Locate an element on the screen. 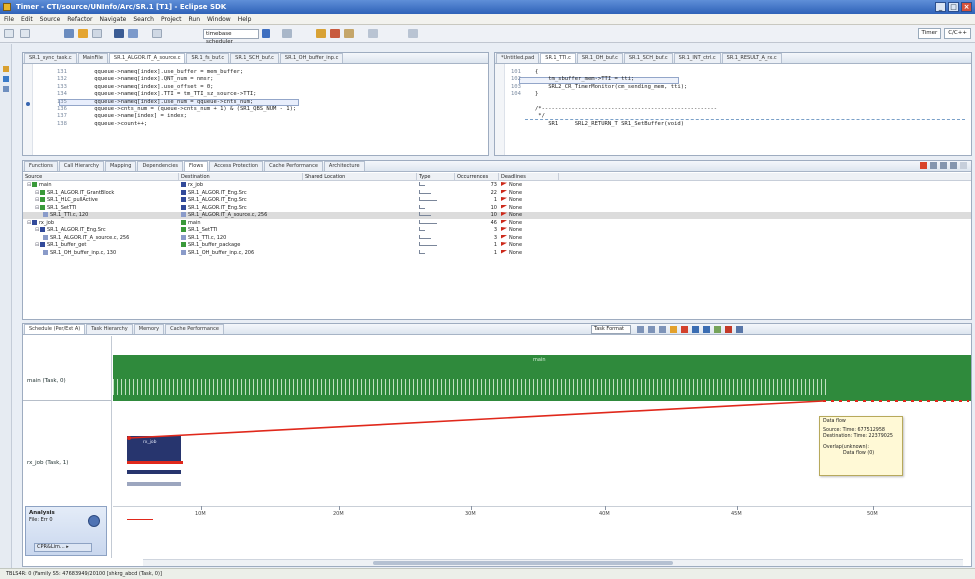 This screenshot has width=975, height=579. filter-icon is located at coordinates (287, 33).